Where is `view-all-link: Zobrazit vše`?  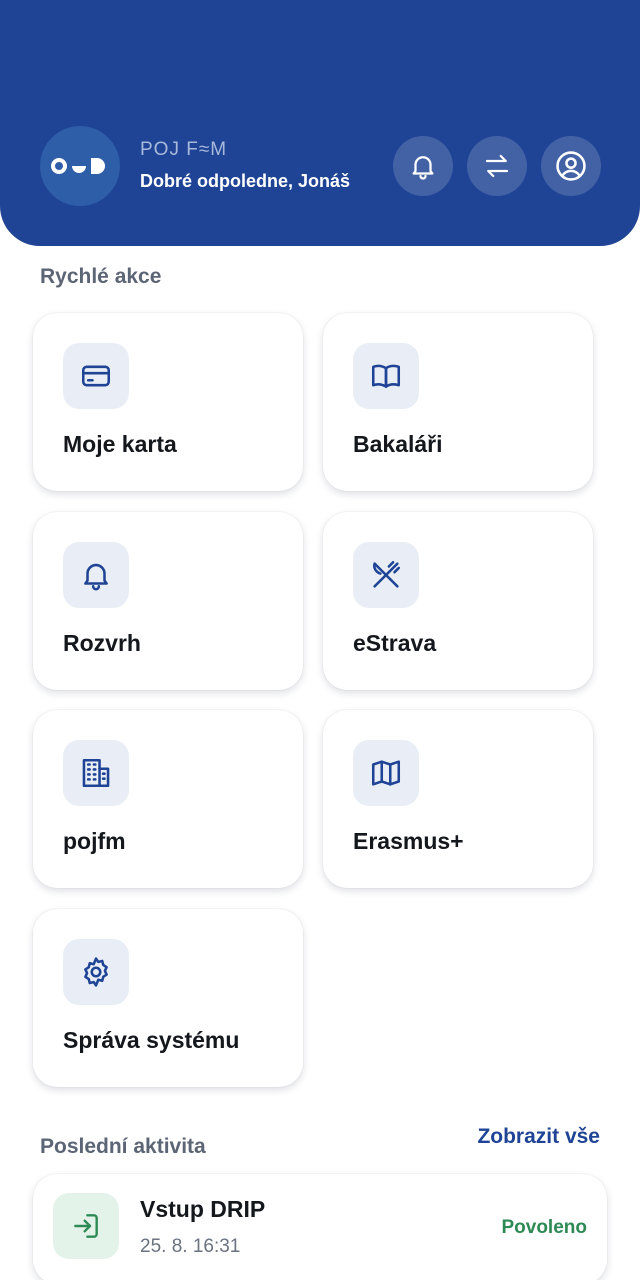
view-all-link: Zobrazit vše is located at coordinates (538, 1137).